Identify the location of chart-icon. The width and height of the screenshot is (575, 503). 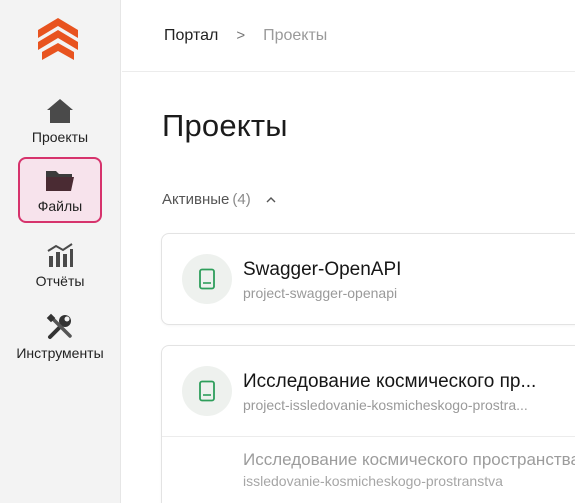
(60, 255).